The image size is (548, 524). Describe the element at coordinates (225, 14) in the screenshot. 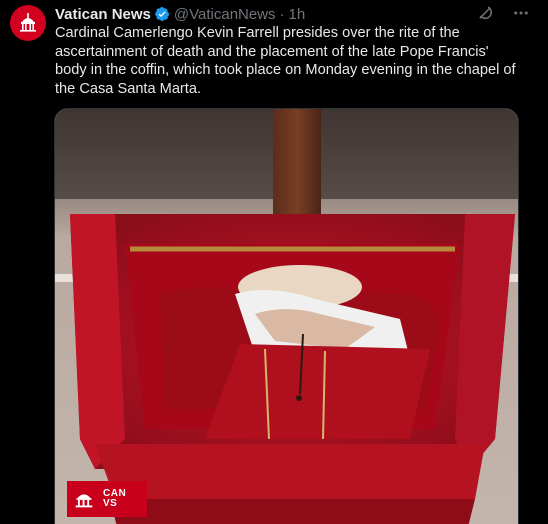

I see `handle: @VaticanNews` at that location.